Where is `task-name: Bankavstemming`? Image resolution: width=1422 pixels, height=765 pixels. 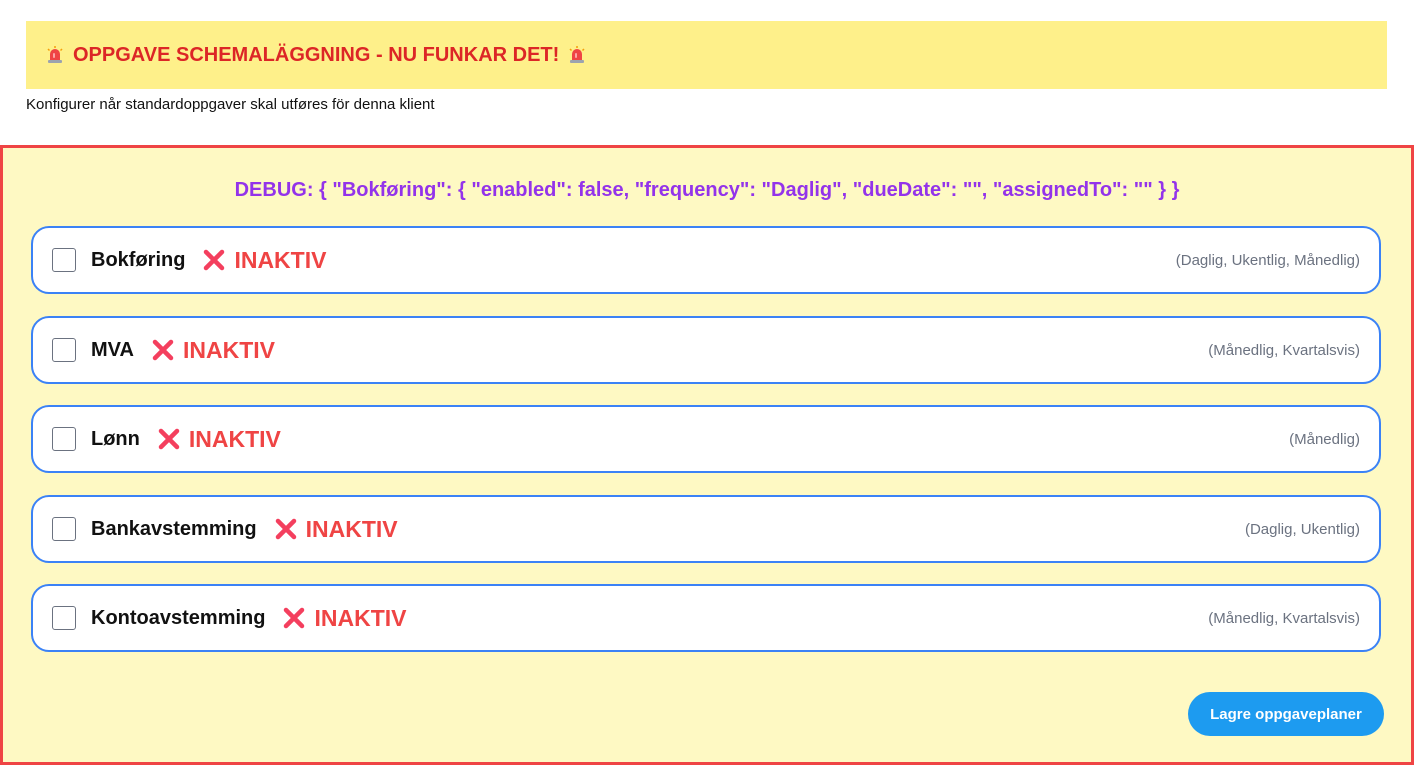 task-name: Bankavstemming is located at coordinates (174, 528).